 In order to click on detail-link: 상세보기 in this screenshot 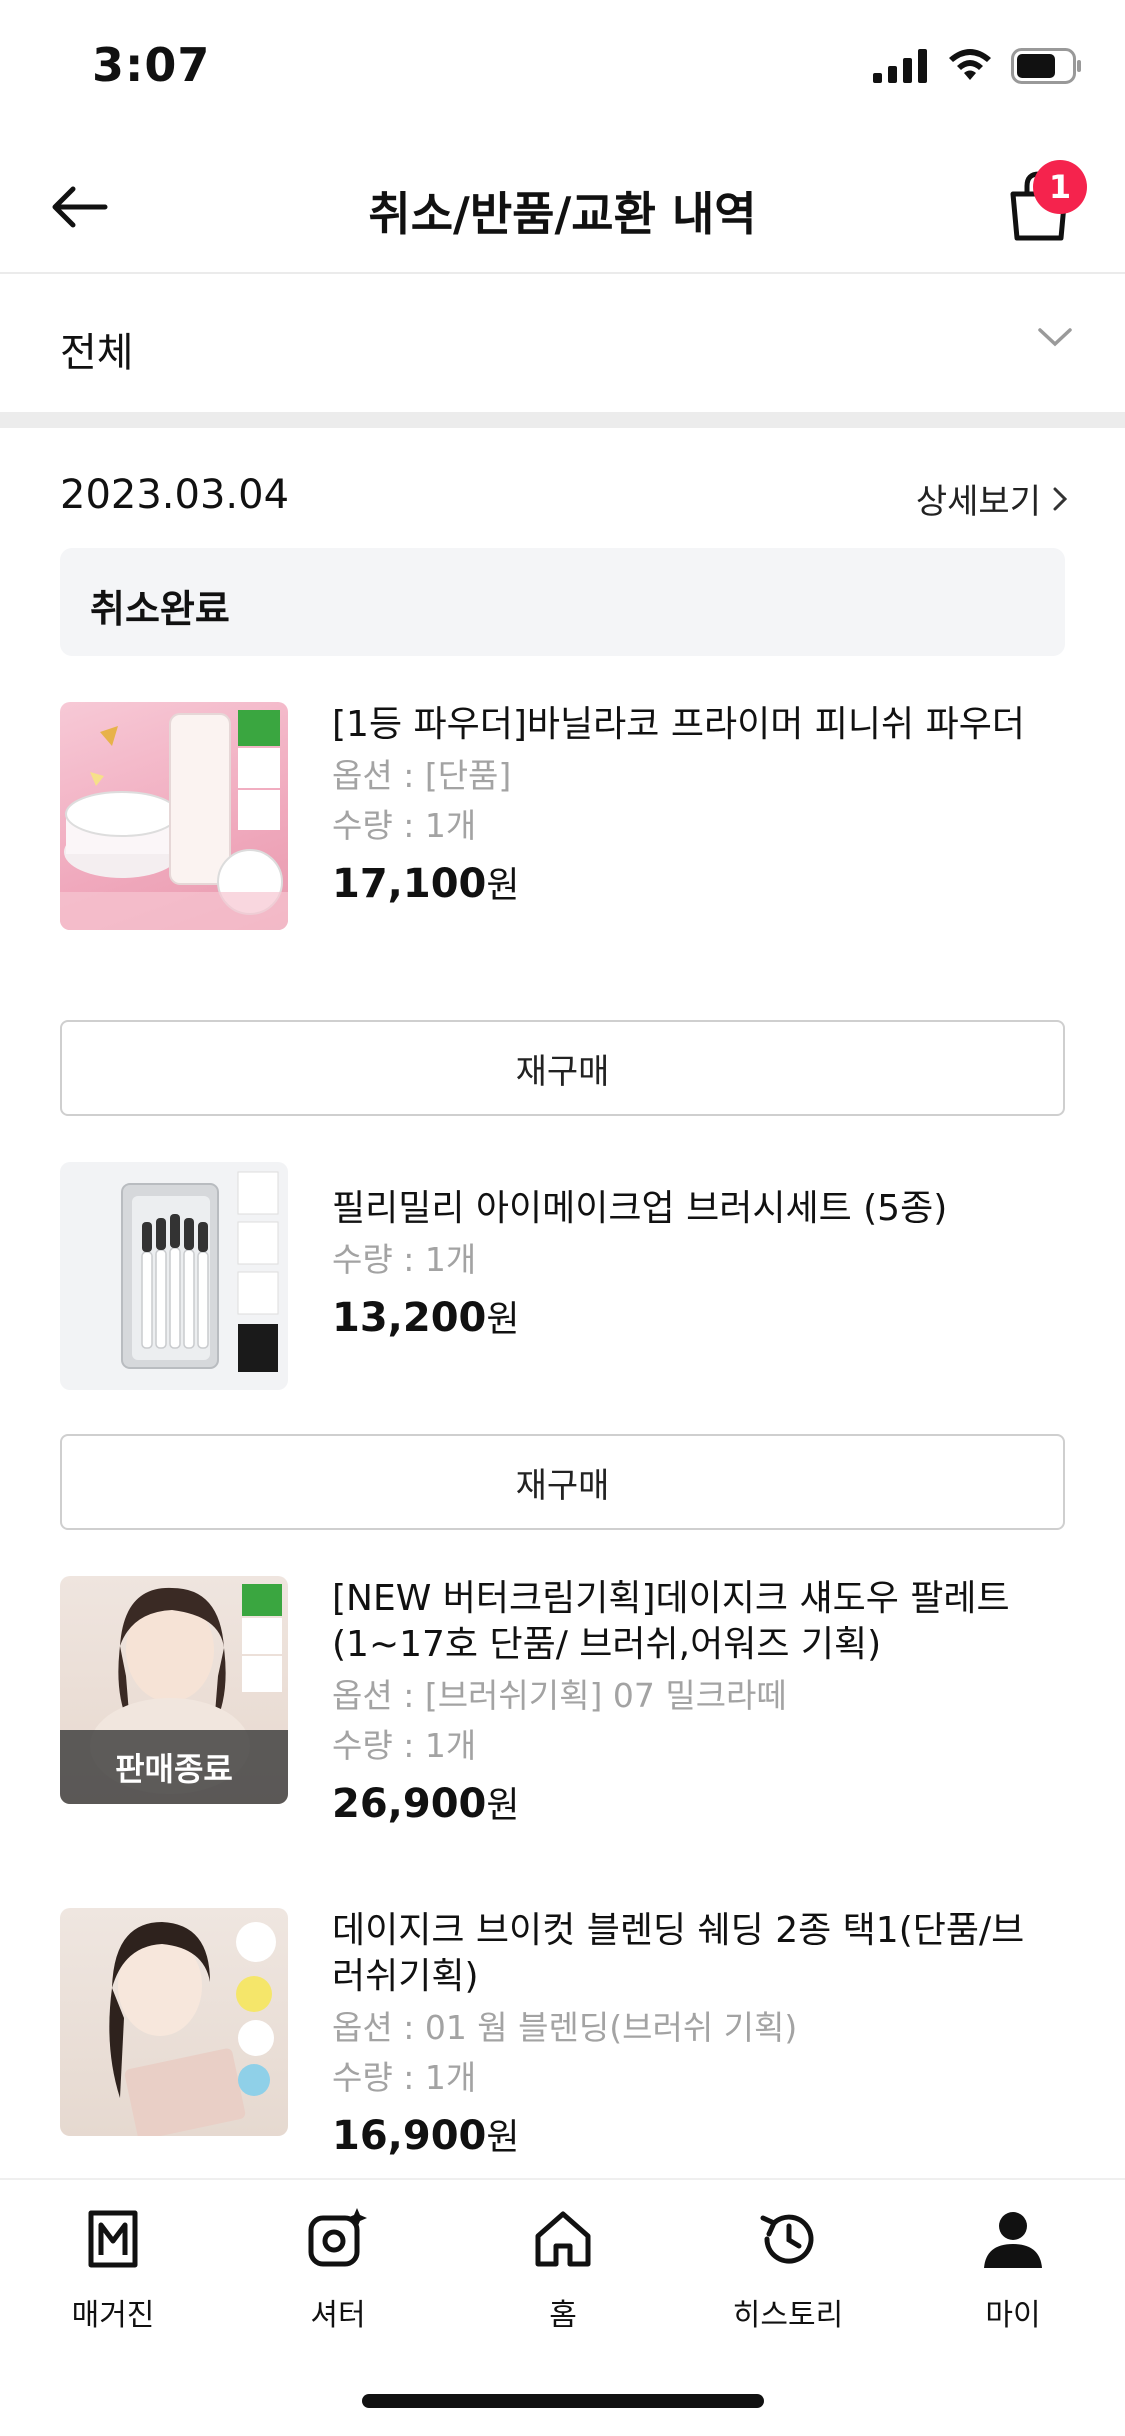, I will do `click(991, 498)`.